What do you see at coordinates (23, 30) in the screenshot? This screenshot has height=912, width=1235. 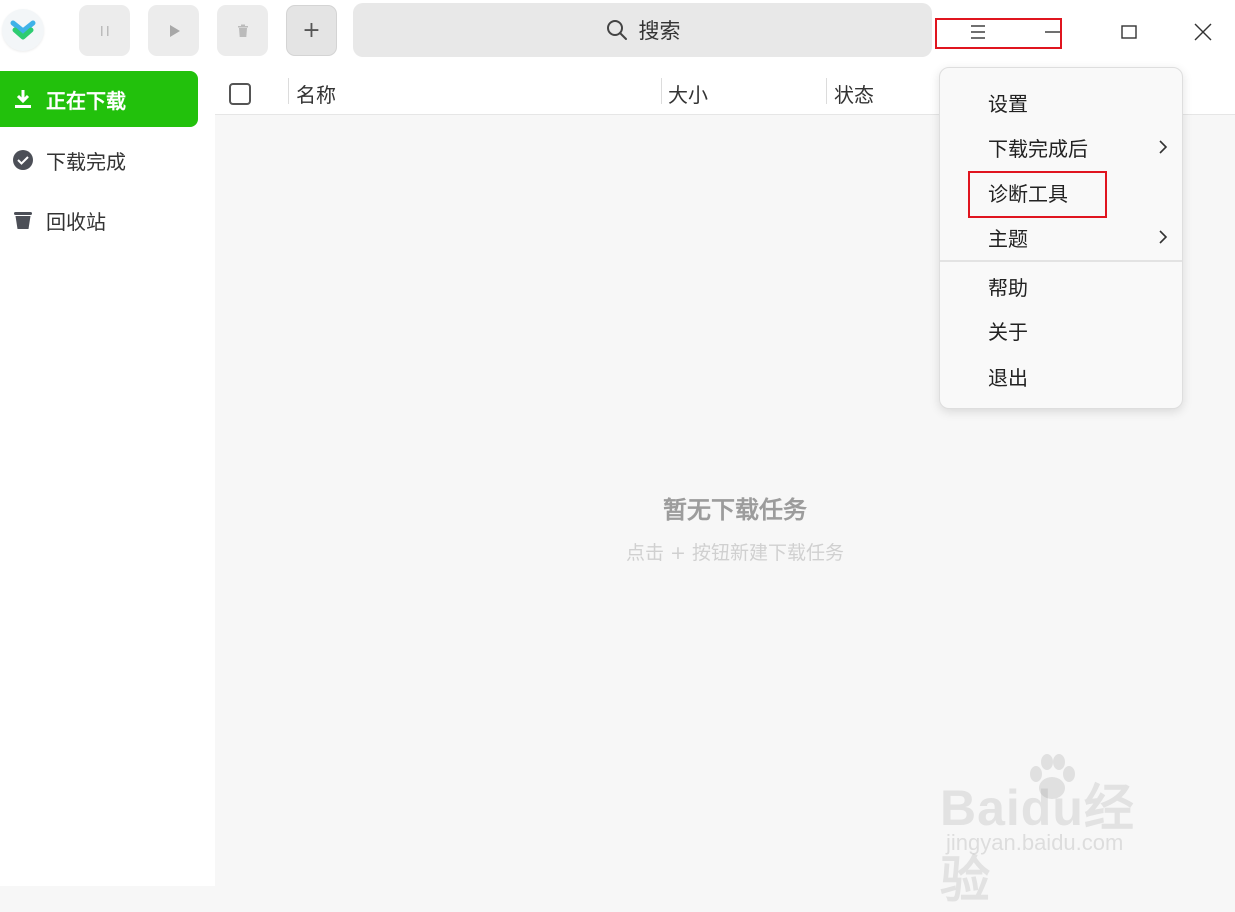 I see `app-logo-icon` at bounding box center [23, 30].